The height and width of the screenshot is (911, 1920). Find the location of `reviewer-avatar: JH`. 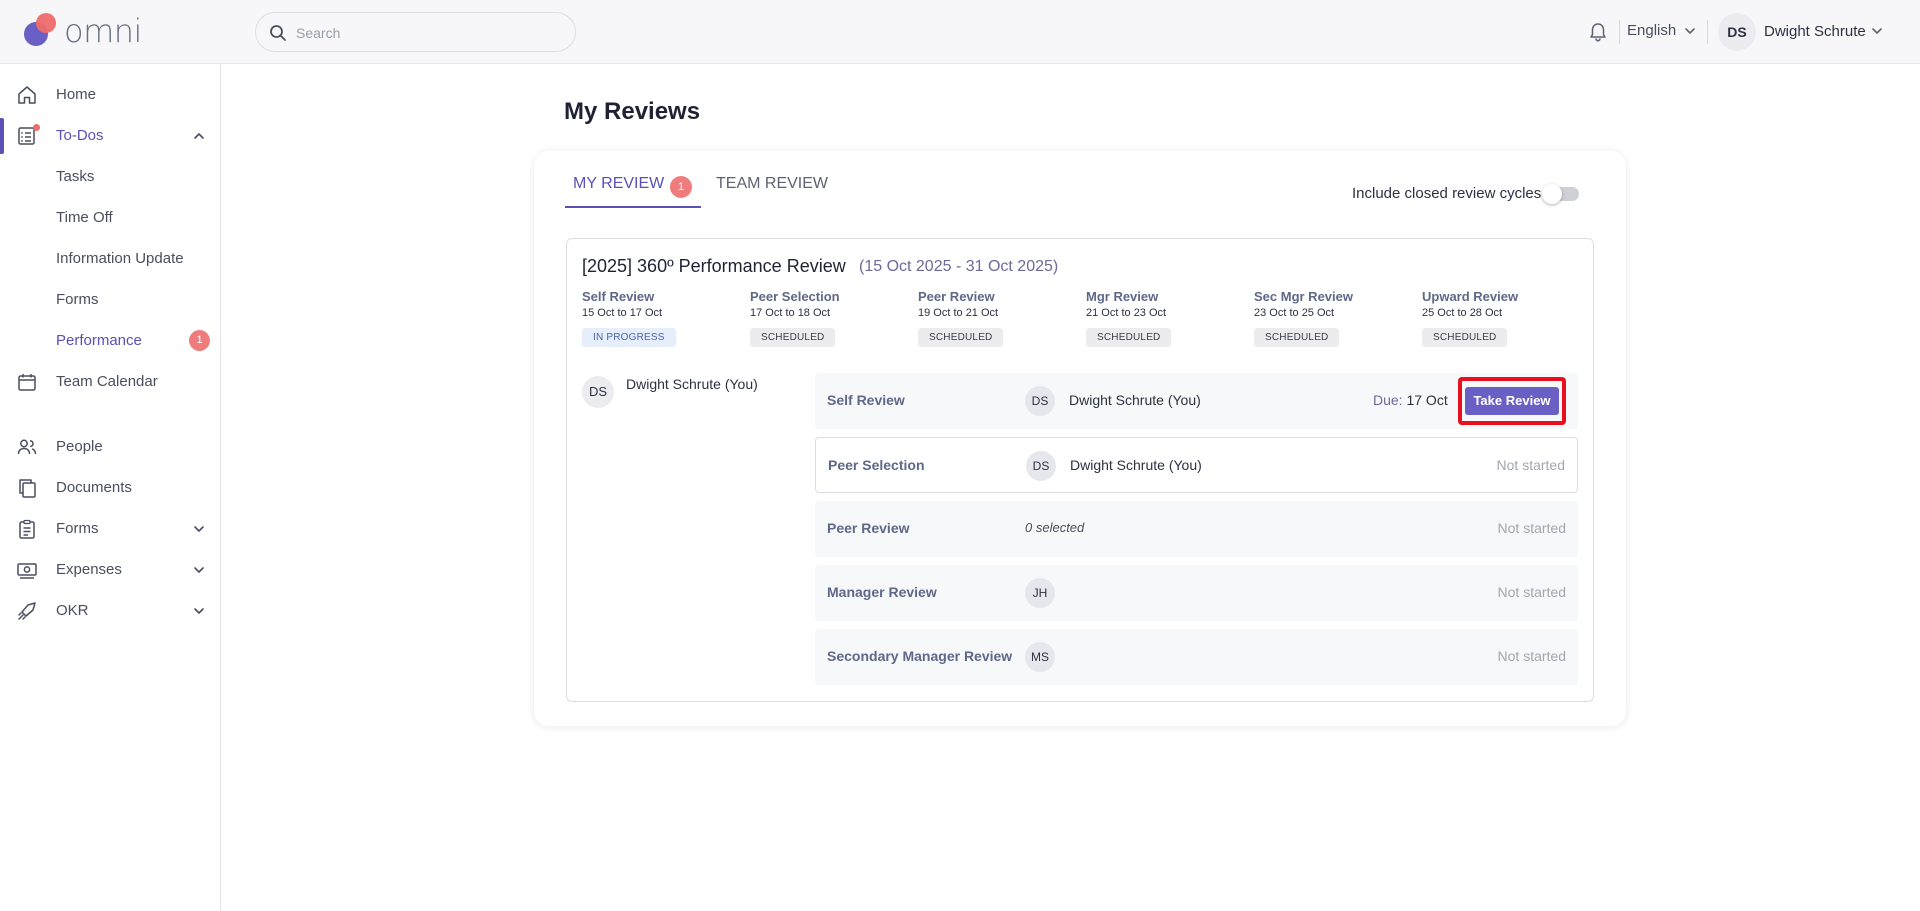

reviewer-avatar: JH is located at coordinates (1040, 593).